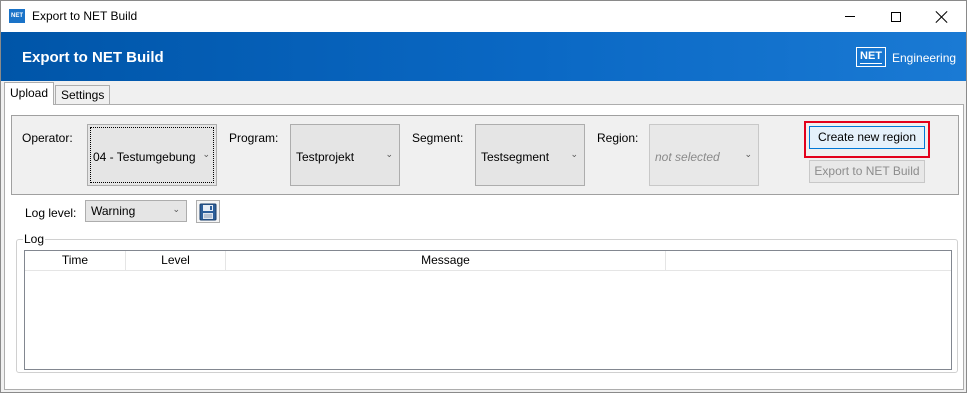  Describe the element at coordinates (17, 16) in the screenshot. I see `app-icon: NET` at that location.